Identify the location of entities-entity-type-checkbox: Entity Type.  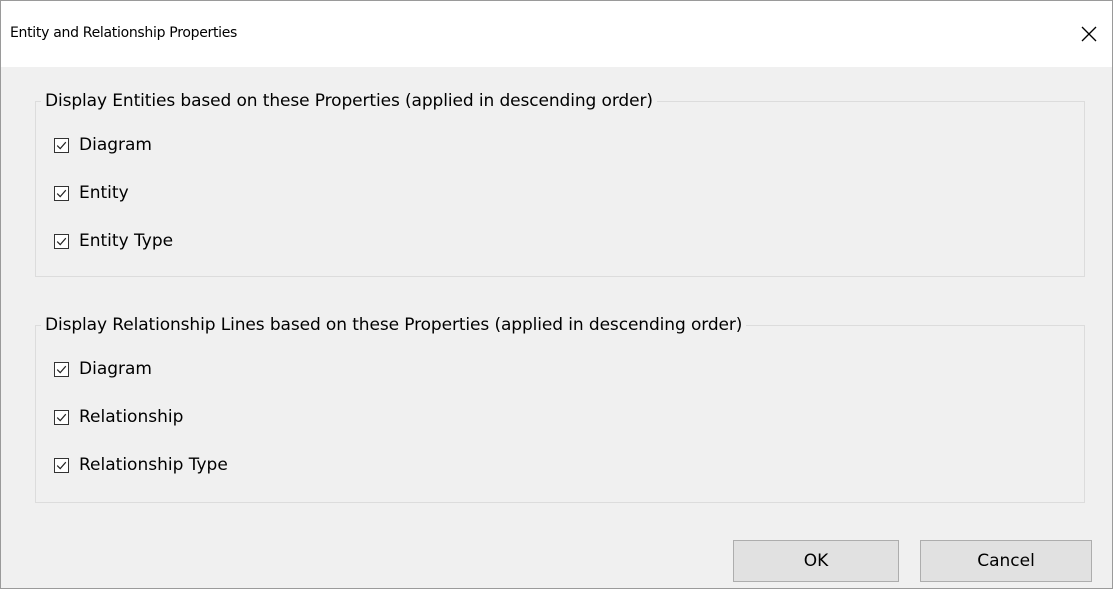
(113, 241).